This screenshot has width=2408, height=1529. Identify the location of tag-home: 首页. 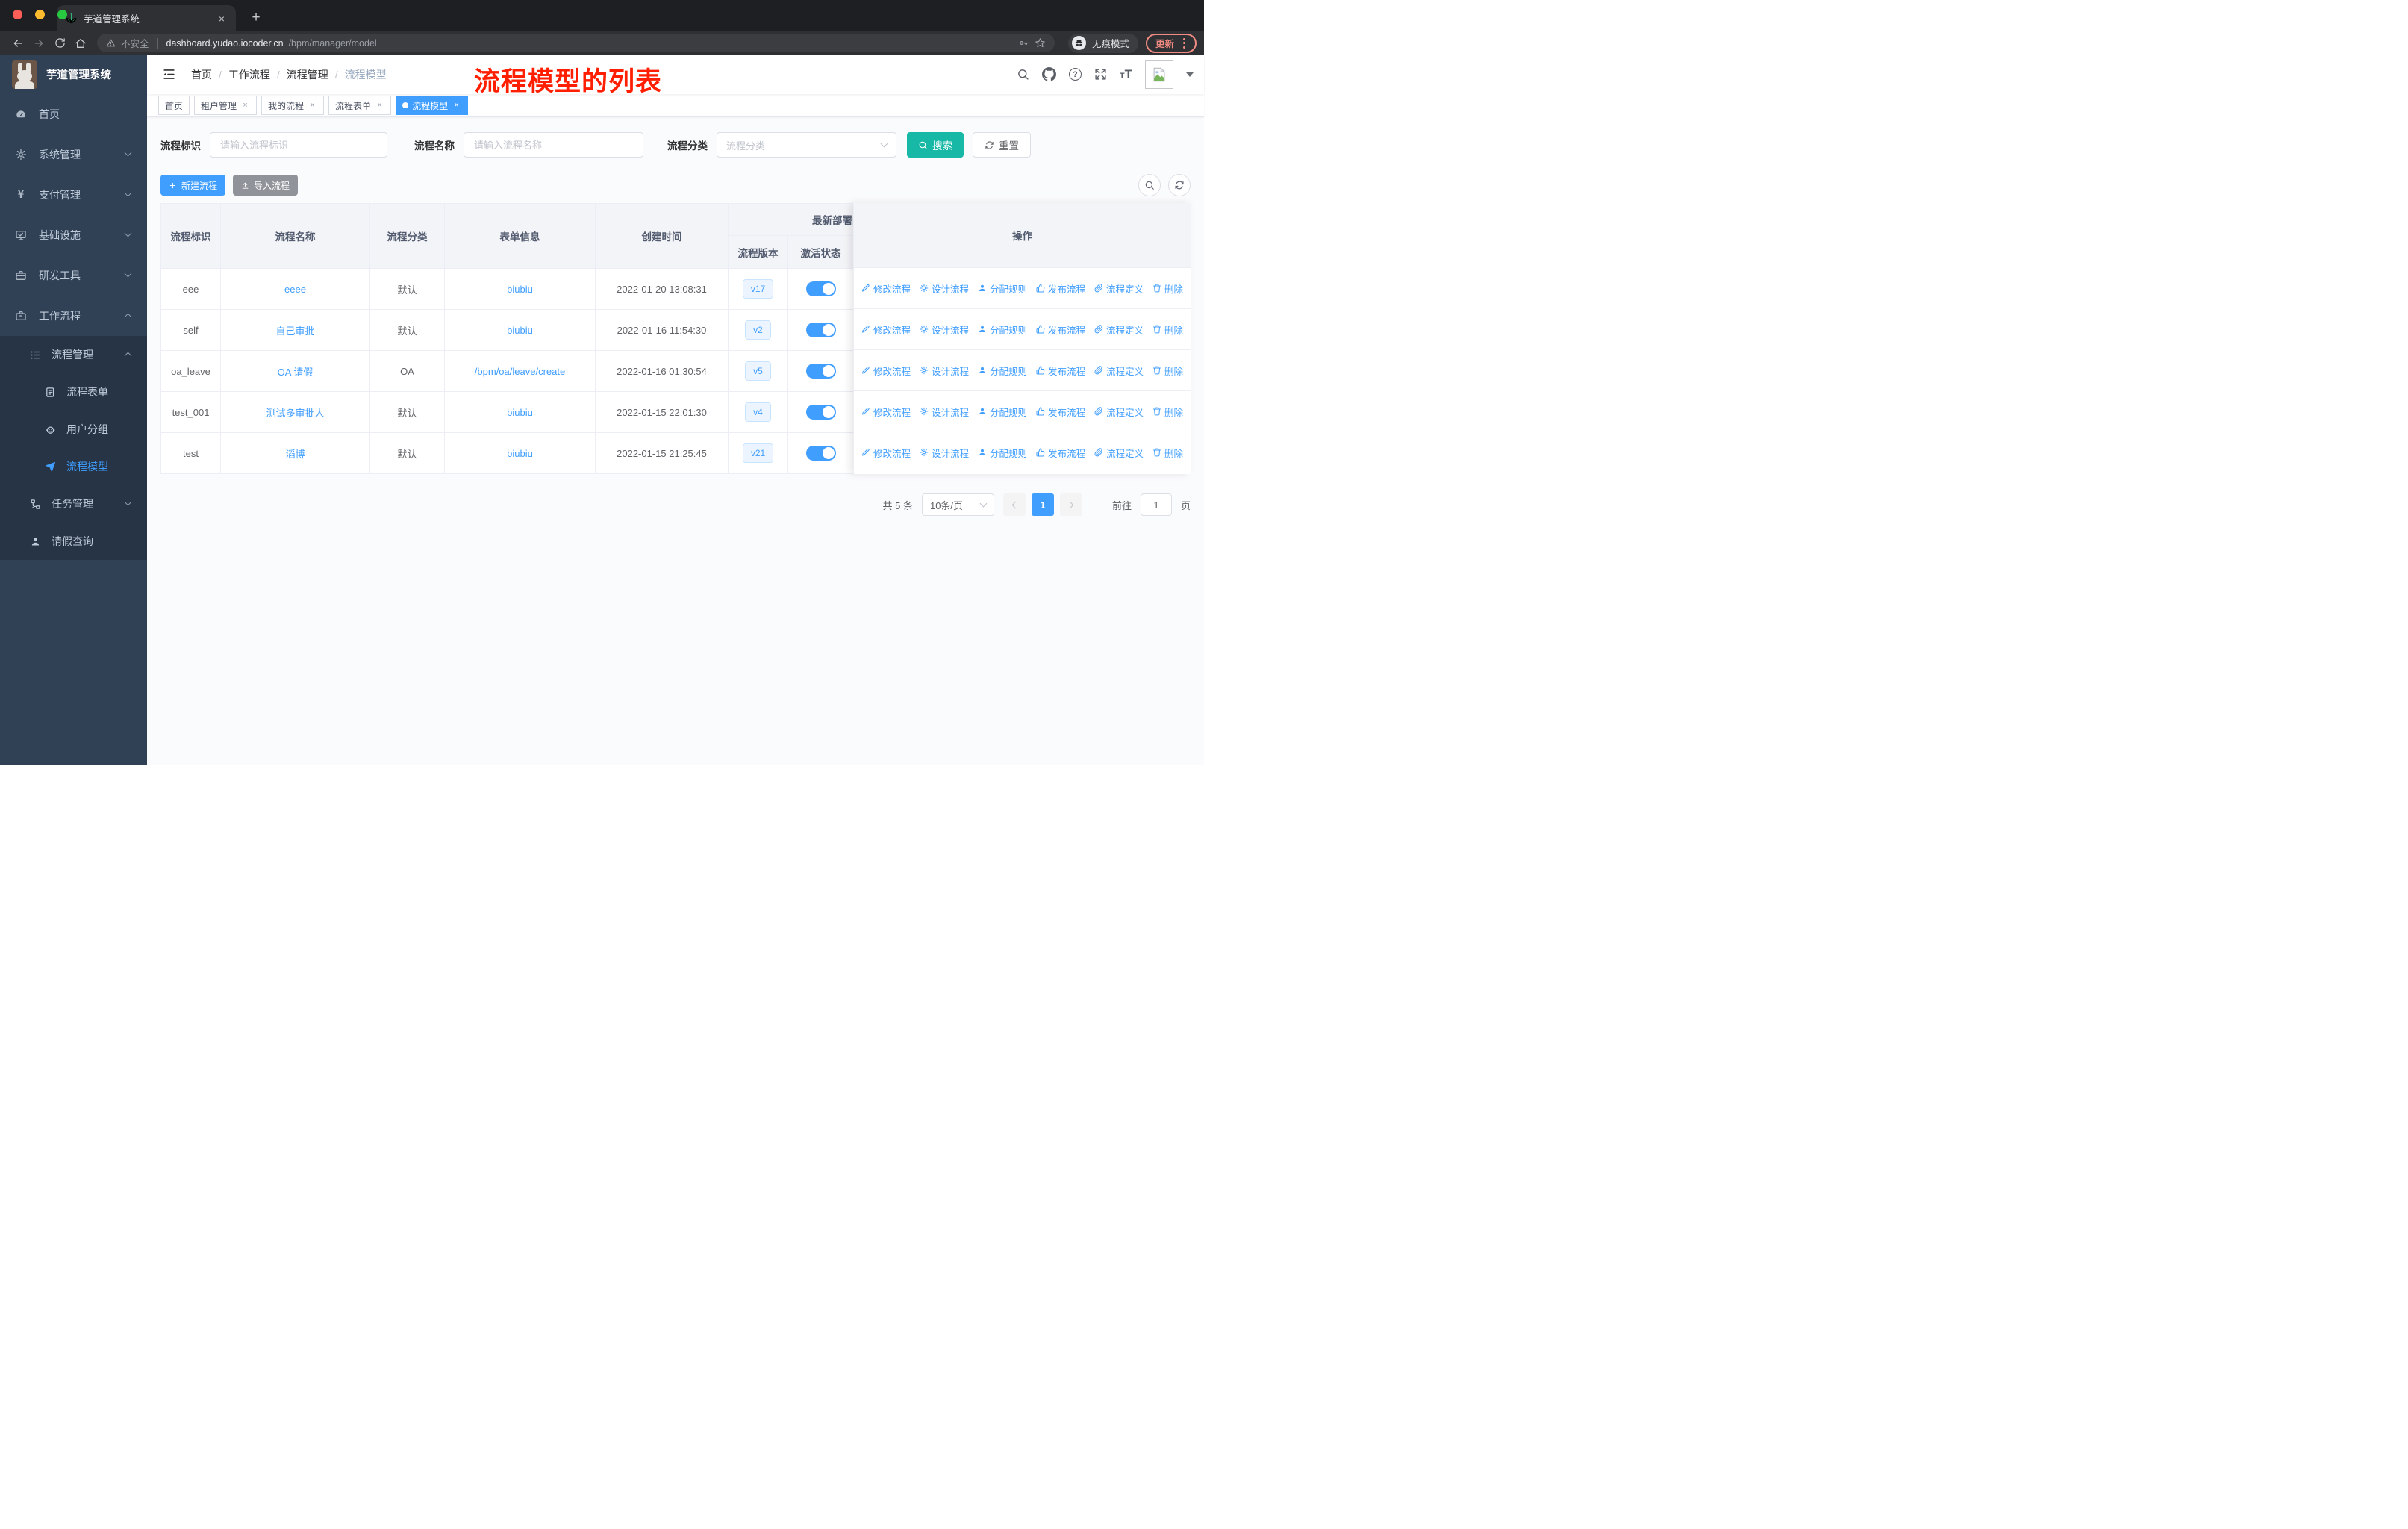
(174, 106).